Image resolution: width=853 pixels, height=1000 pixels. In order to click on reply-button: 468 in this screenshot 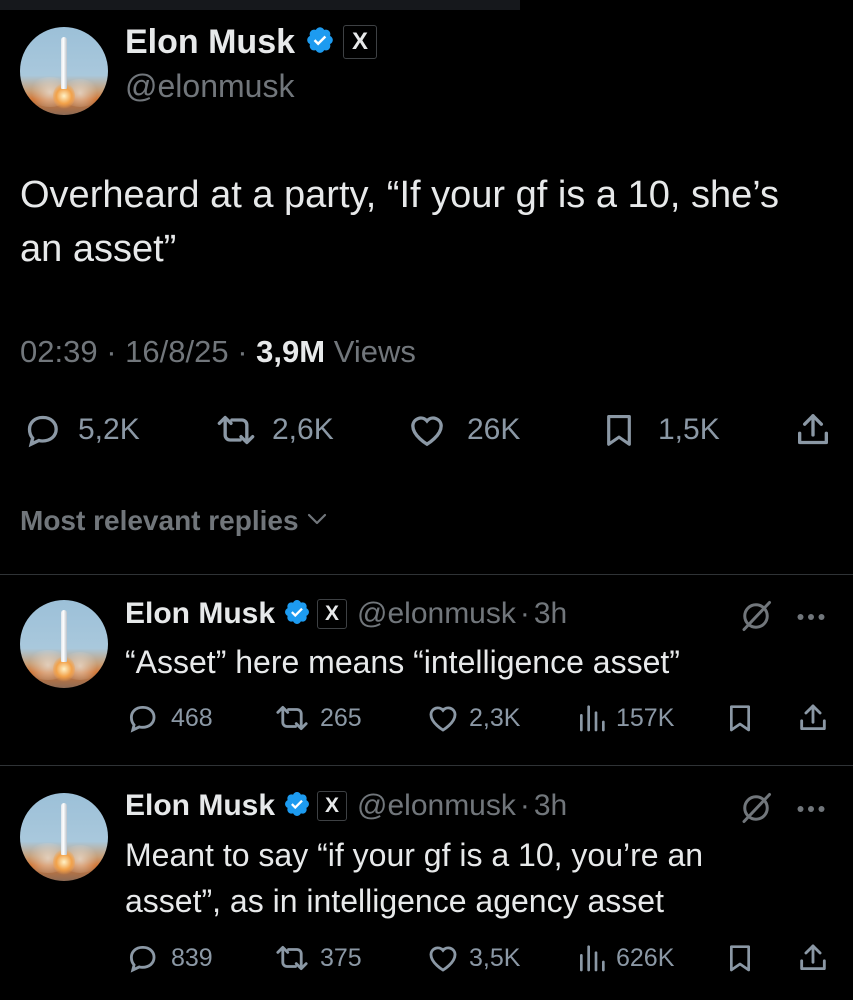, I will do `click(169, 718)`.